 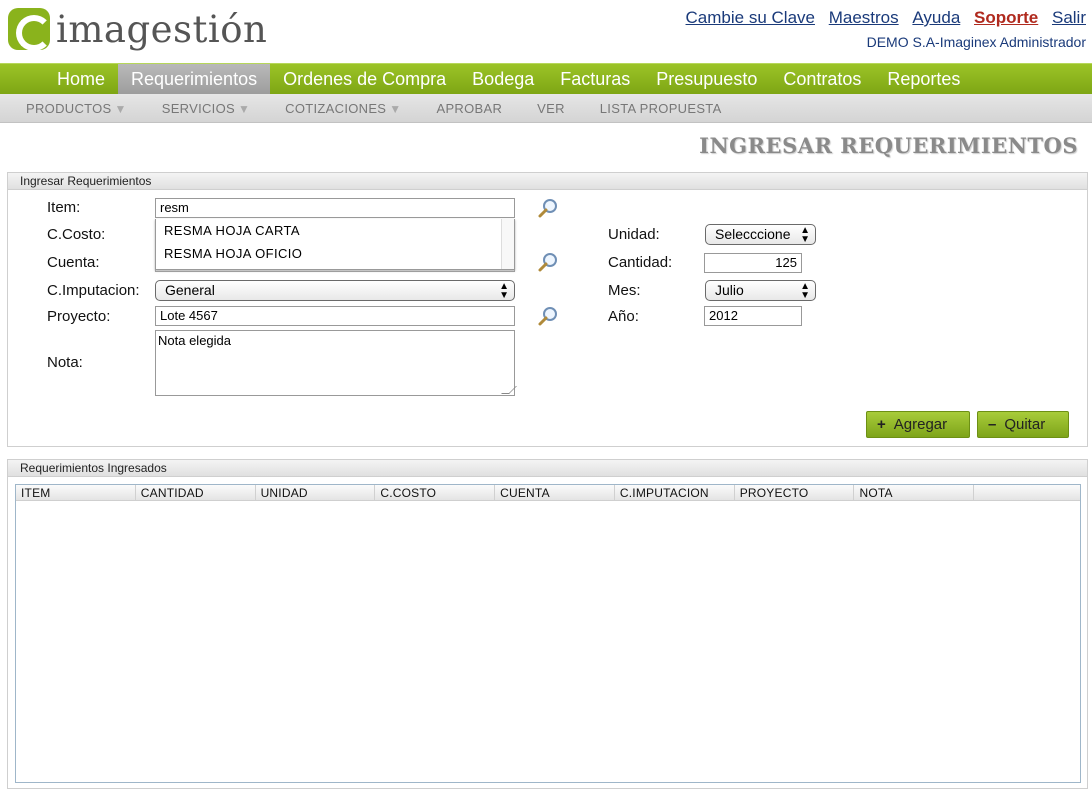 What do you see at coordinates (888, 145) in the screenshot?
I see `page-title: INGRESAR REQUERIMIENTOS` at bounding box center [888, 145].